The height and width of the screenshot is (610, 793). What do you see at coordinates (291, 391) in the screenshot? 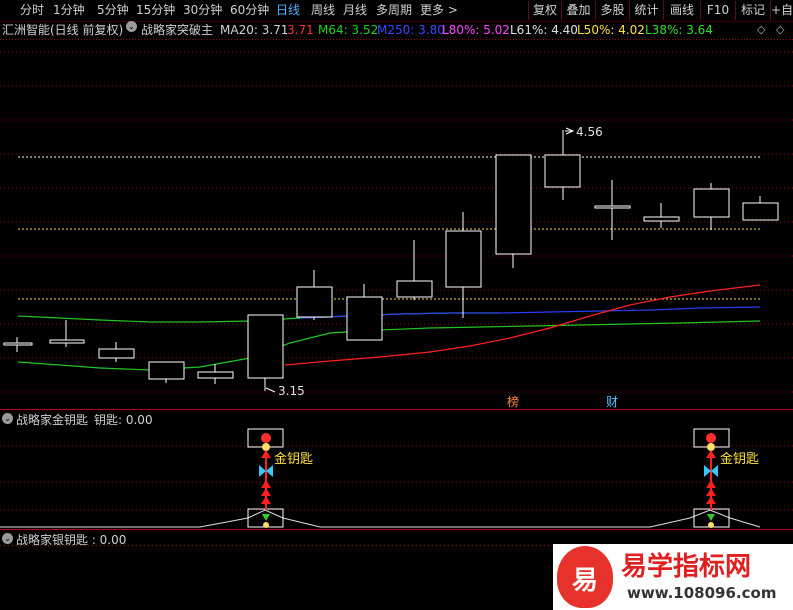
I see `low-price-label: 3.15` at bounding box center [291, 391].